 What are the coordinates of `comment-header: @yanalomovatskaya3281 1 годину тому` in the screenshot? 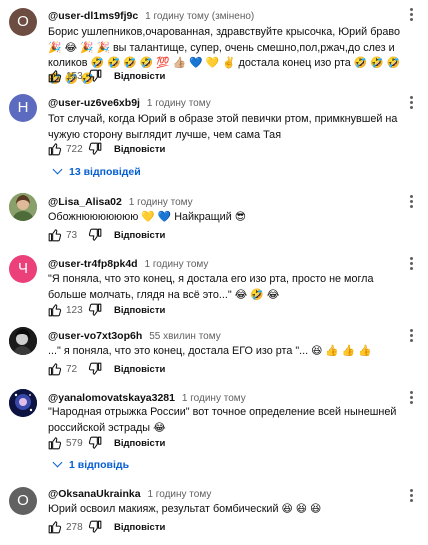 It's located at (147, 398).